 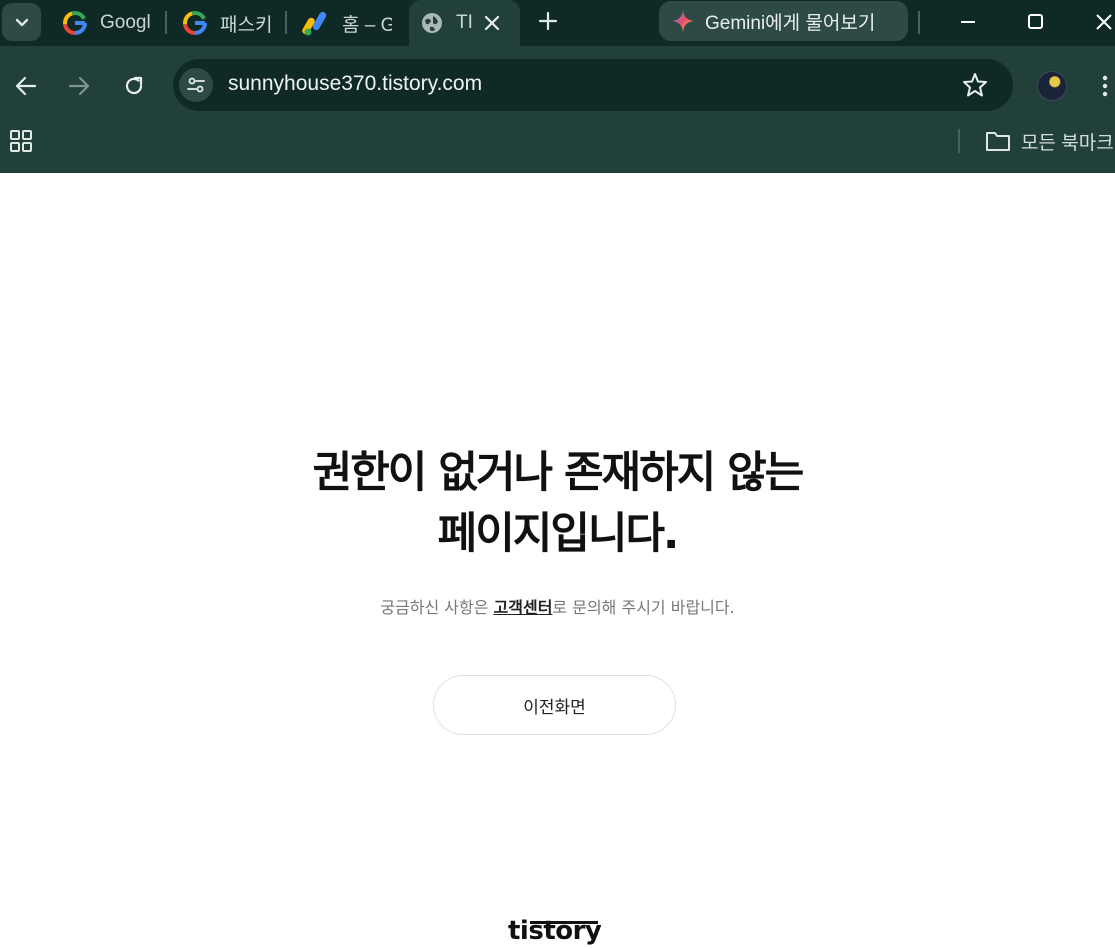 I want to click on reload-icon, so click(x=134, y=85).